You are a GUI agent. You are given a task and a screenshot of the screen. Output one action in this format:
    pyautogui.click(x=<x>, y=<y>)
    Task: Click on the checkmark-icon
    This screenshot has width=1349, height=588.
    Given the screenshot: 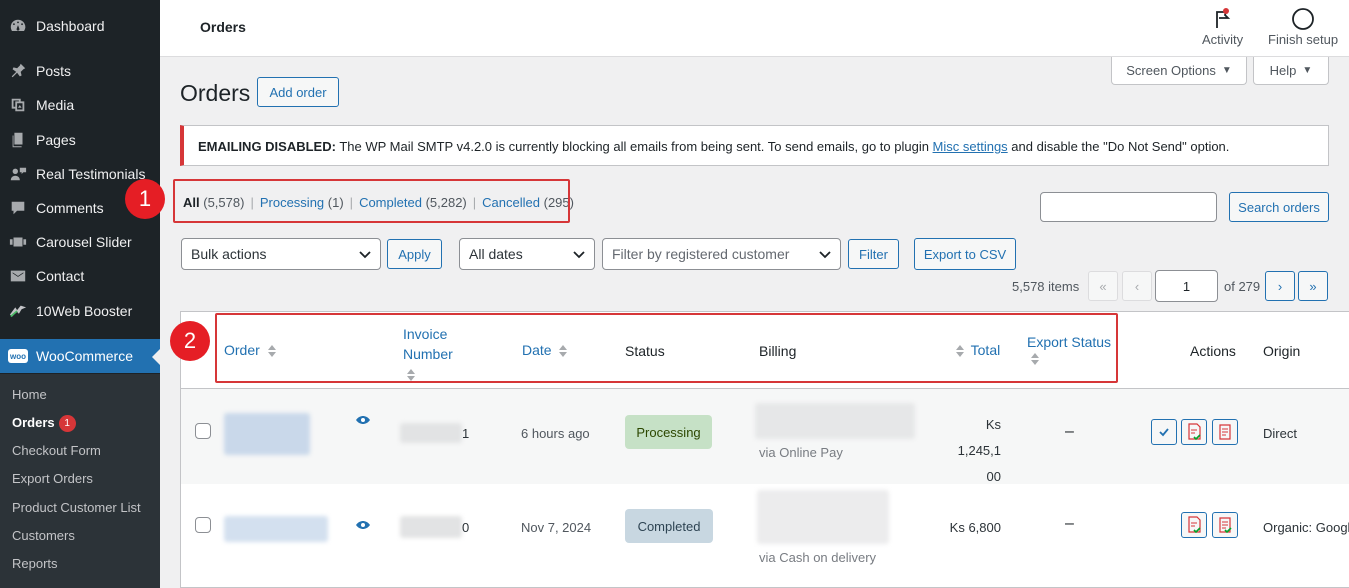 What is the action you would take?
    pyautogui.click(x=1164, y=432)
    